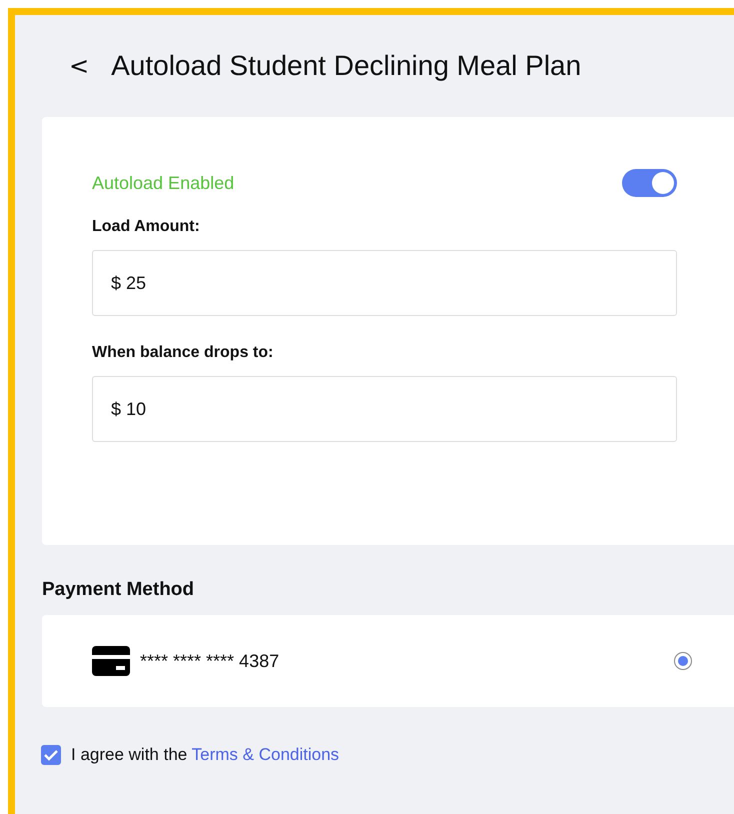  I want to click on field-label: Load Amount:, so click(146, 227).